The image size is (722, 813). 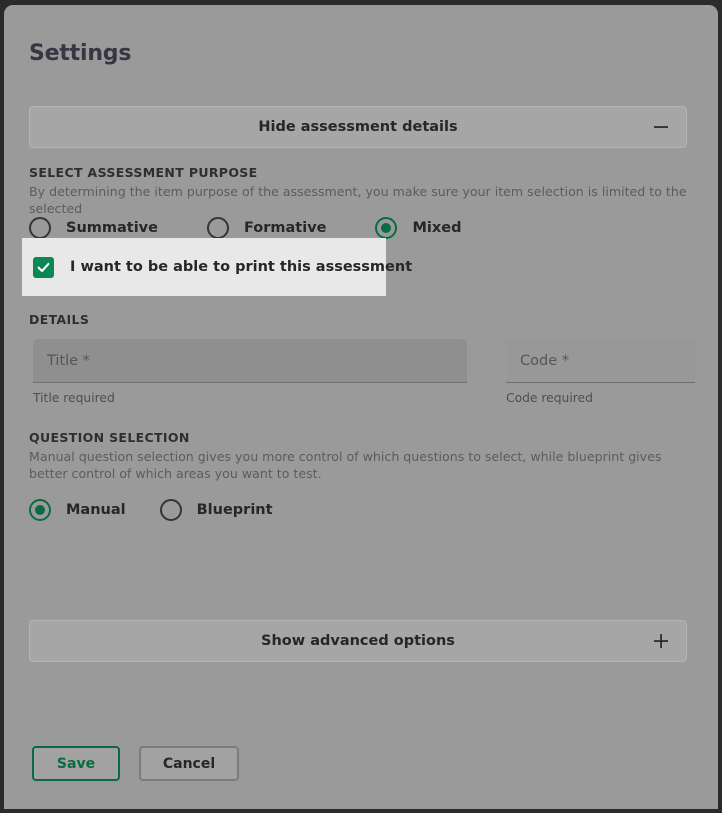 I want to click on code-input, so click(x=600, y=361).